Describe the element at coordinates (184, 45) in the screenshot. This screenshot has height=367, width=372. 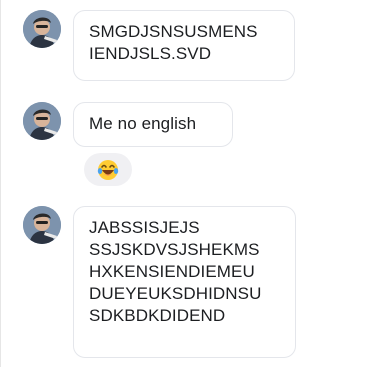
I see `message-bubble: SMGDJSNSUSMENS IENDJSLS.SVD` at that location.